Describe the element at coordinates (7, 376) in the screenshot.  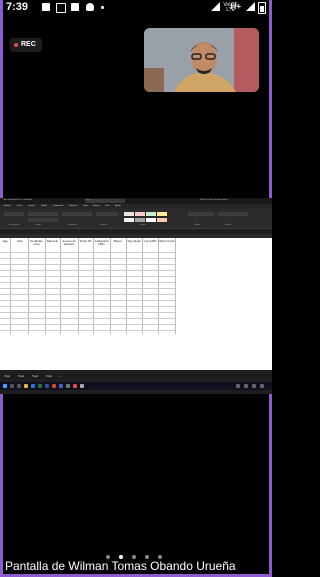
I see `sheet-tab: Hoja1` at that location.